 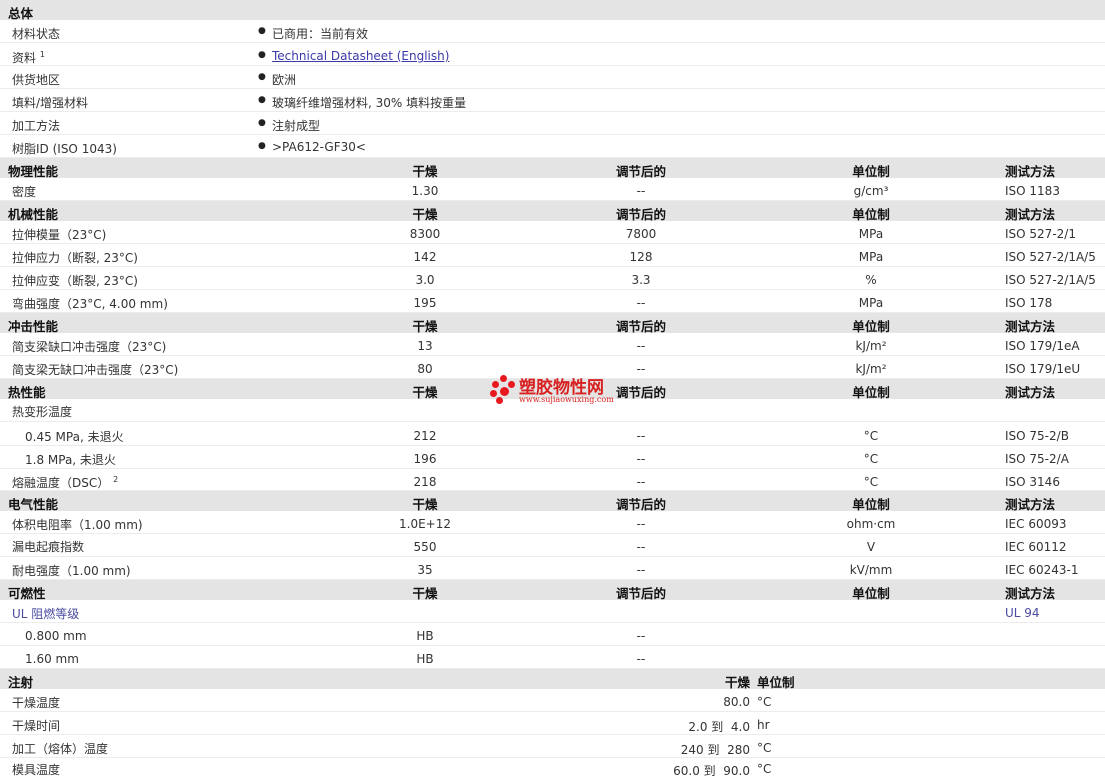 What do you see at coordinates (74, 437) in the screenshot?
I see `row-label: 0.45 MPa, 未退火` at bounding box center [74, 437].